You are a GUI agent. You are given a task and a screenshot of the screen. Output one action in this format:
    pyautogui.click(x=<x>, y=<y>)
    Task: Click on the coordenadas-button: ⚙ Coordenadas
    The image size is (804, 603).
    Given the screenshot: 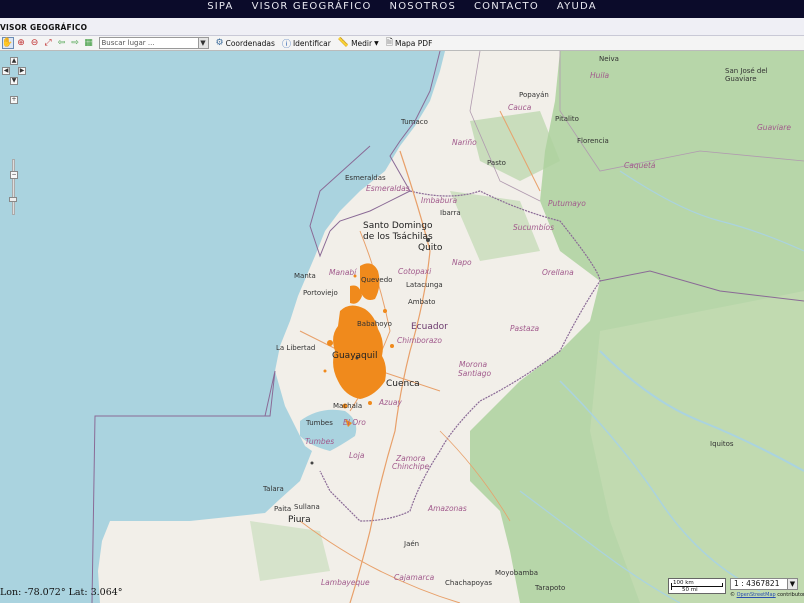 What is the action you would take?
    pyautogui.click(x=245, y=43)
    